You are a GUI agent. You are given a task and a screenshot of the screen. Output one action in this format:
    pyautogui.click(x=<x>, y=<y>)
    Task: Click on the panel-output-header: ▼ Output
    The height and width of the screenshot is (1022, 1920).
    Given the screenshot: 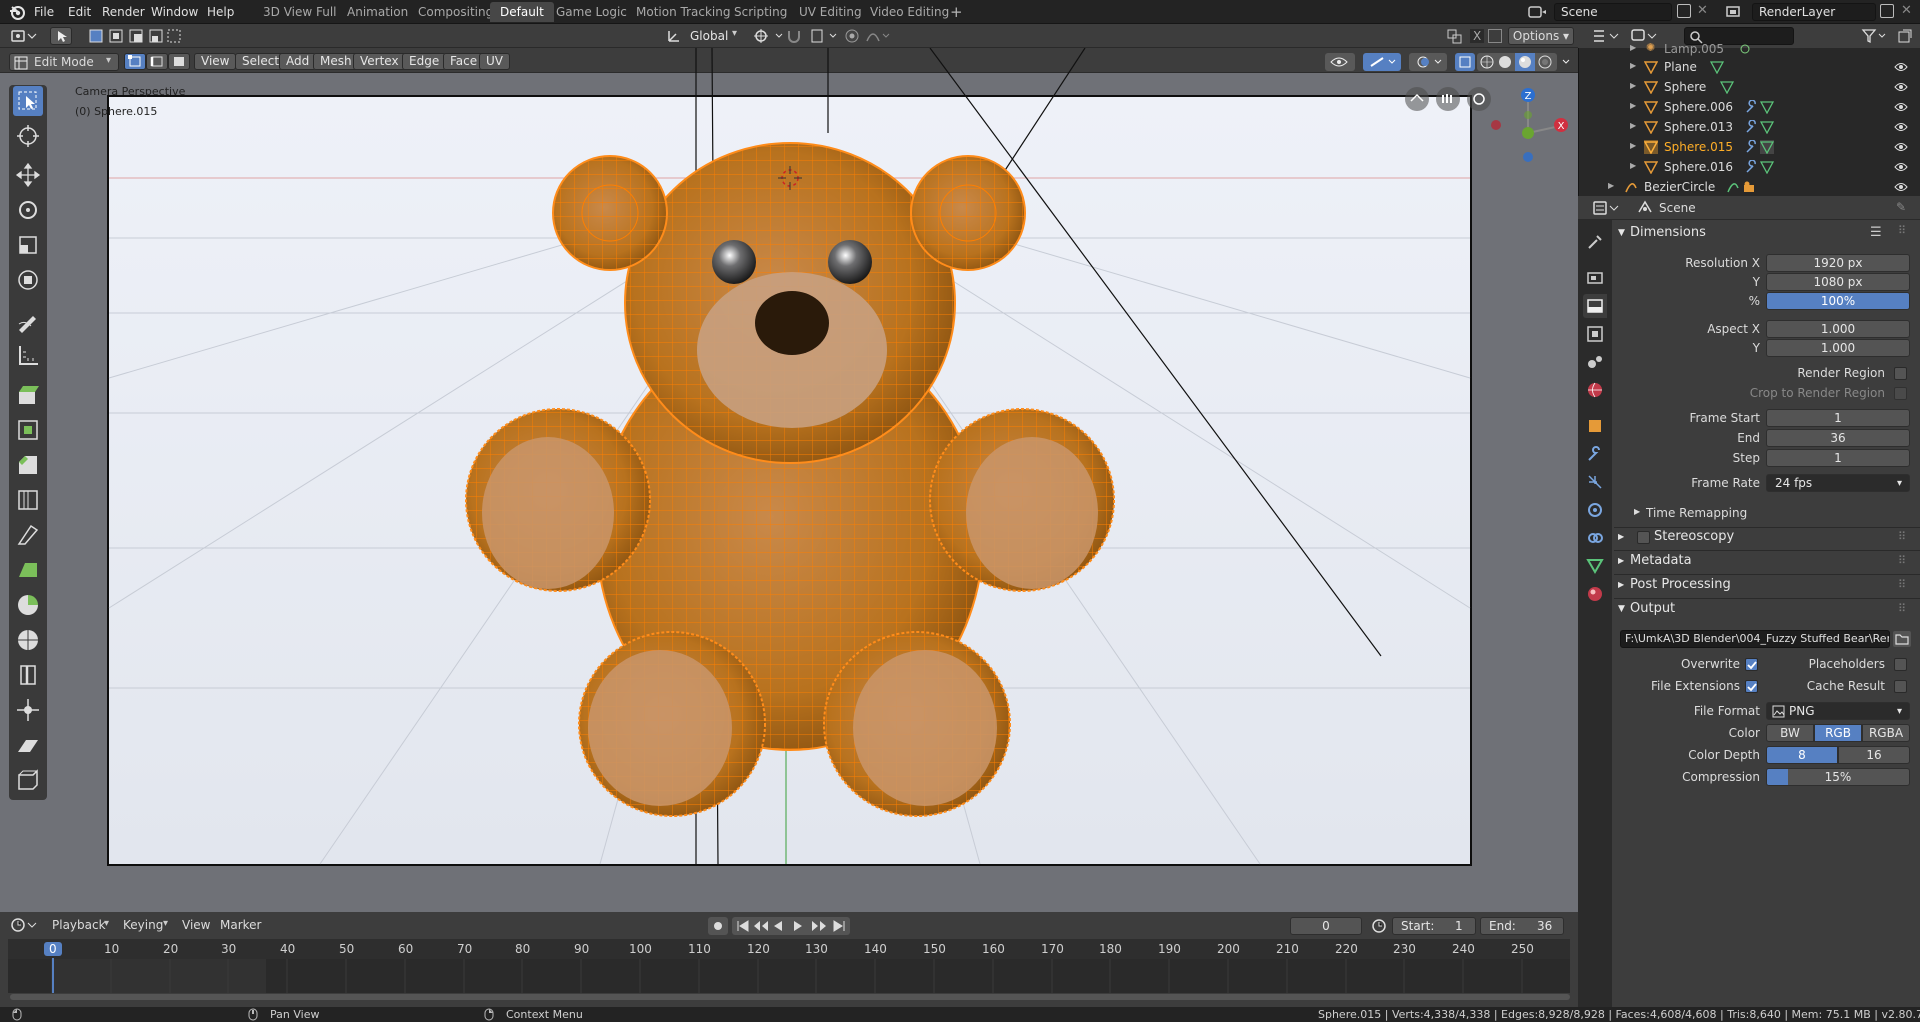 What is the action you would take?
    pyautogui.click(x=1767, y=609)
    